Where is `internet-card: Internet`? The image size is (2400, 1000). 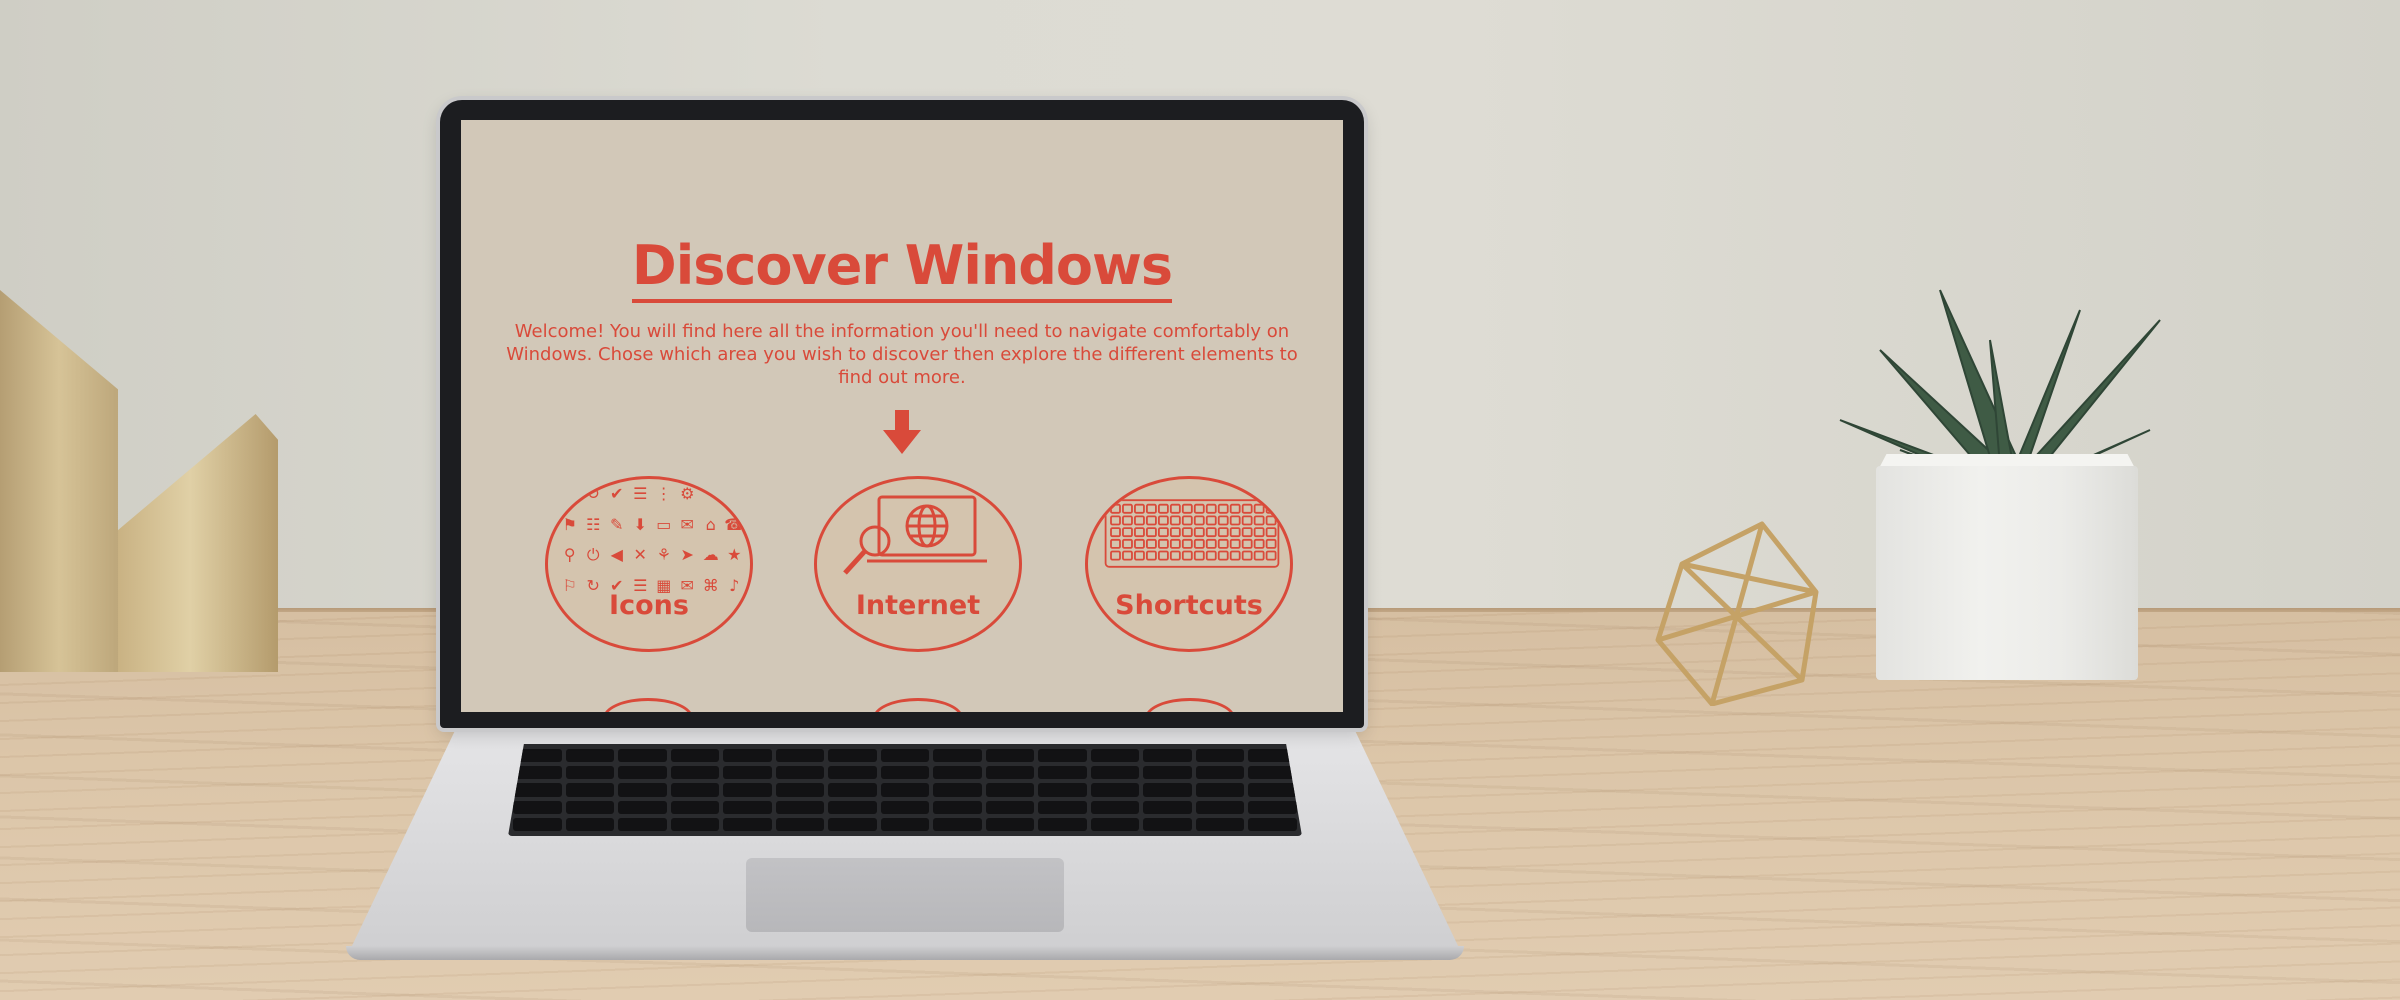
internet-card: Internet is located at coordinates (918, 564).